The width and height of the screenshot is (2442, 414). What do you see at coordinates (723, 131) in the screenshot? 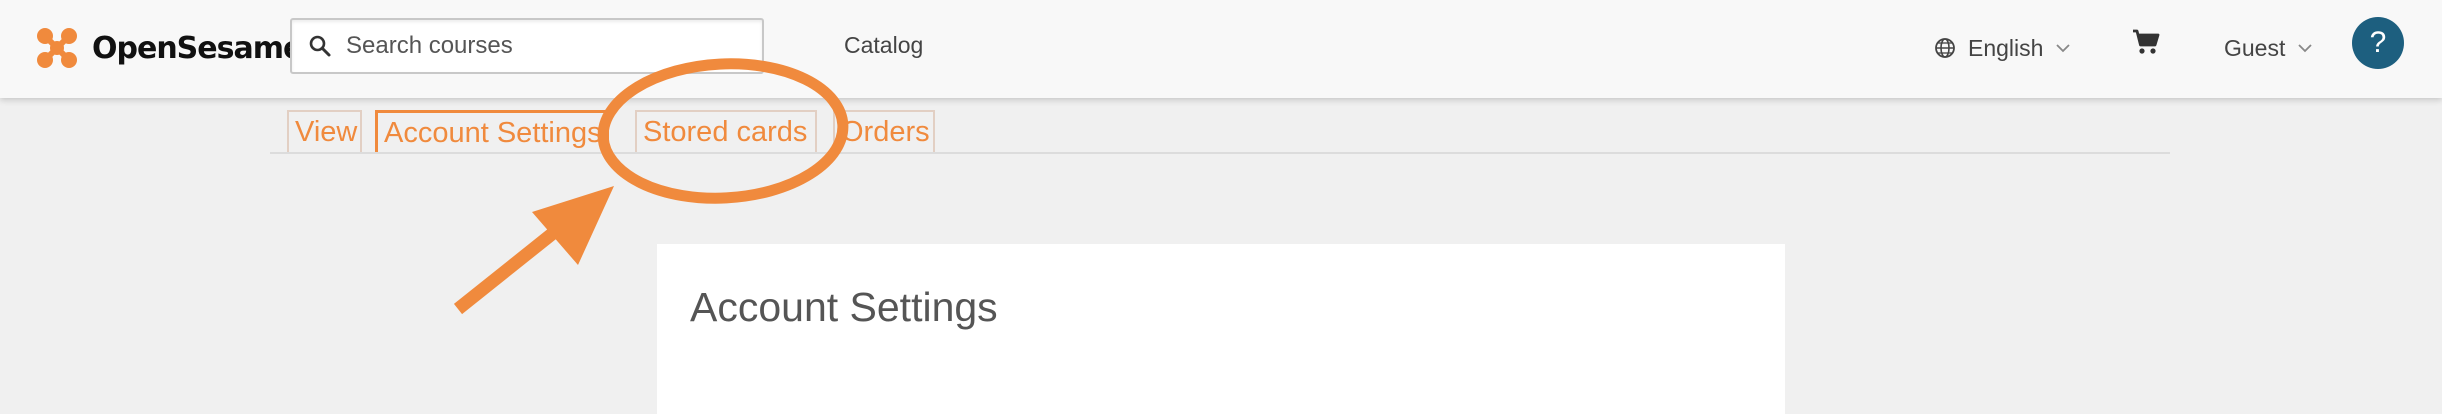
I see `highlight-circle` at bounding box center [723, 131].